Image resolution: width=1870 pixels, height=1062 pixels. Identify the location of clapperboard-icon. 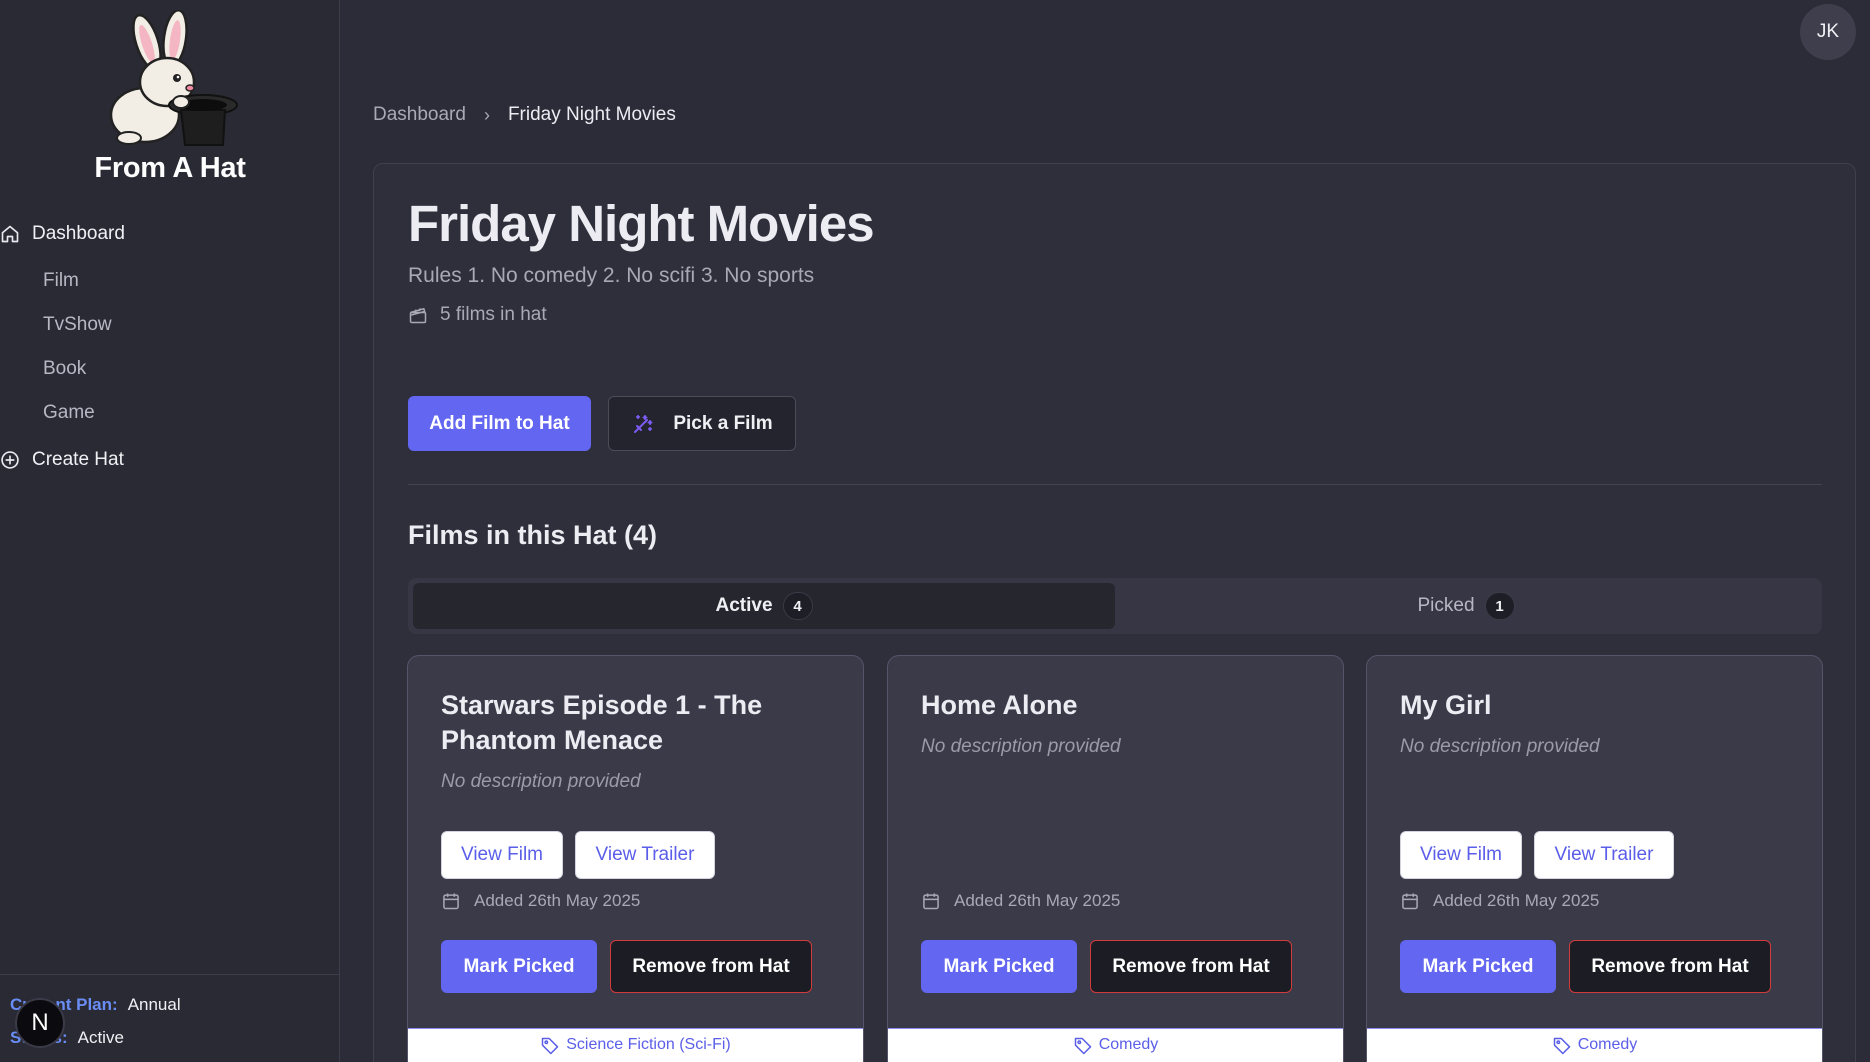
(418, 316).